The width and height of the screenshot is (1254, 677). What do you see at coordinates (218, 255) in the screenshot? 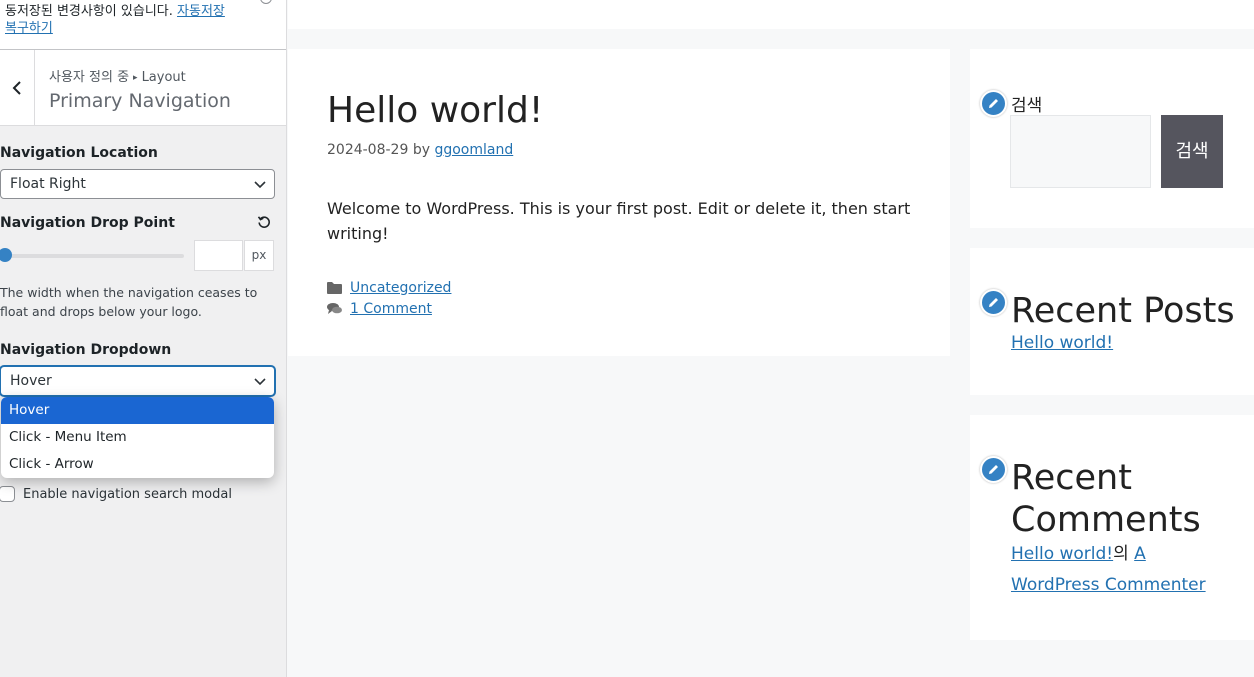
I see `drop-point-input` at bounding box center [218, 255].